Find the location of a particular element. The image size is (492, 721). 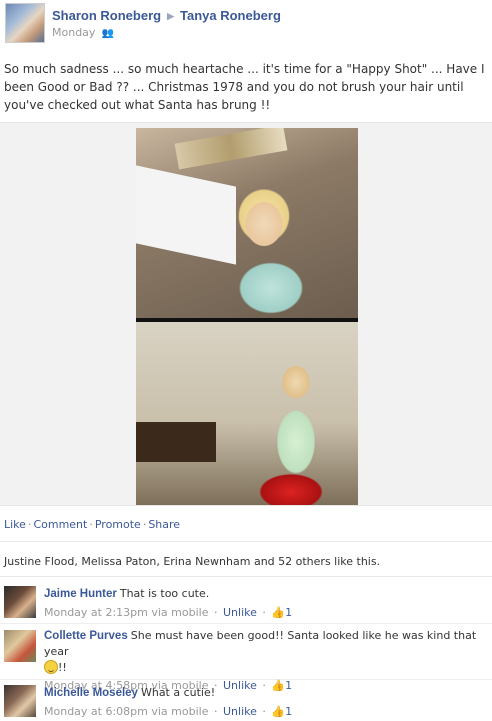

like-link: Like is located at coordinates (15, 524).